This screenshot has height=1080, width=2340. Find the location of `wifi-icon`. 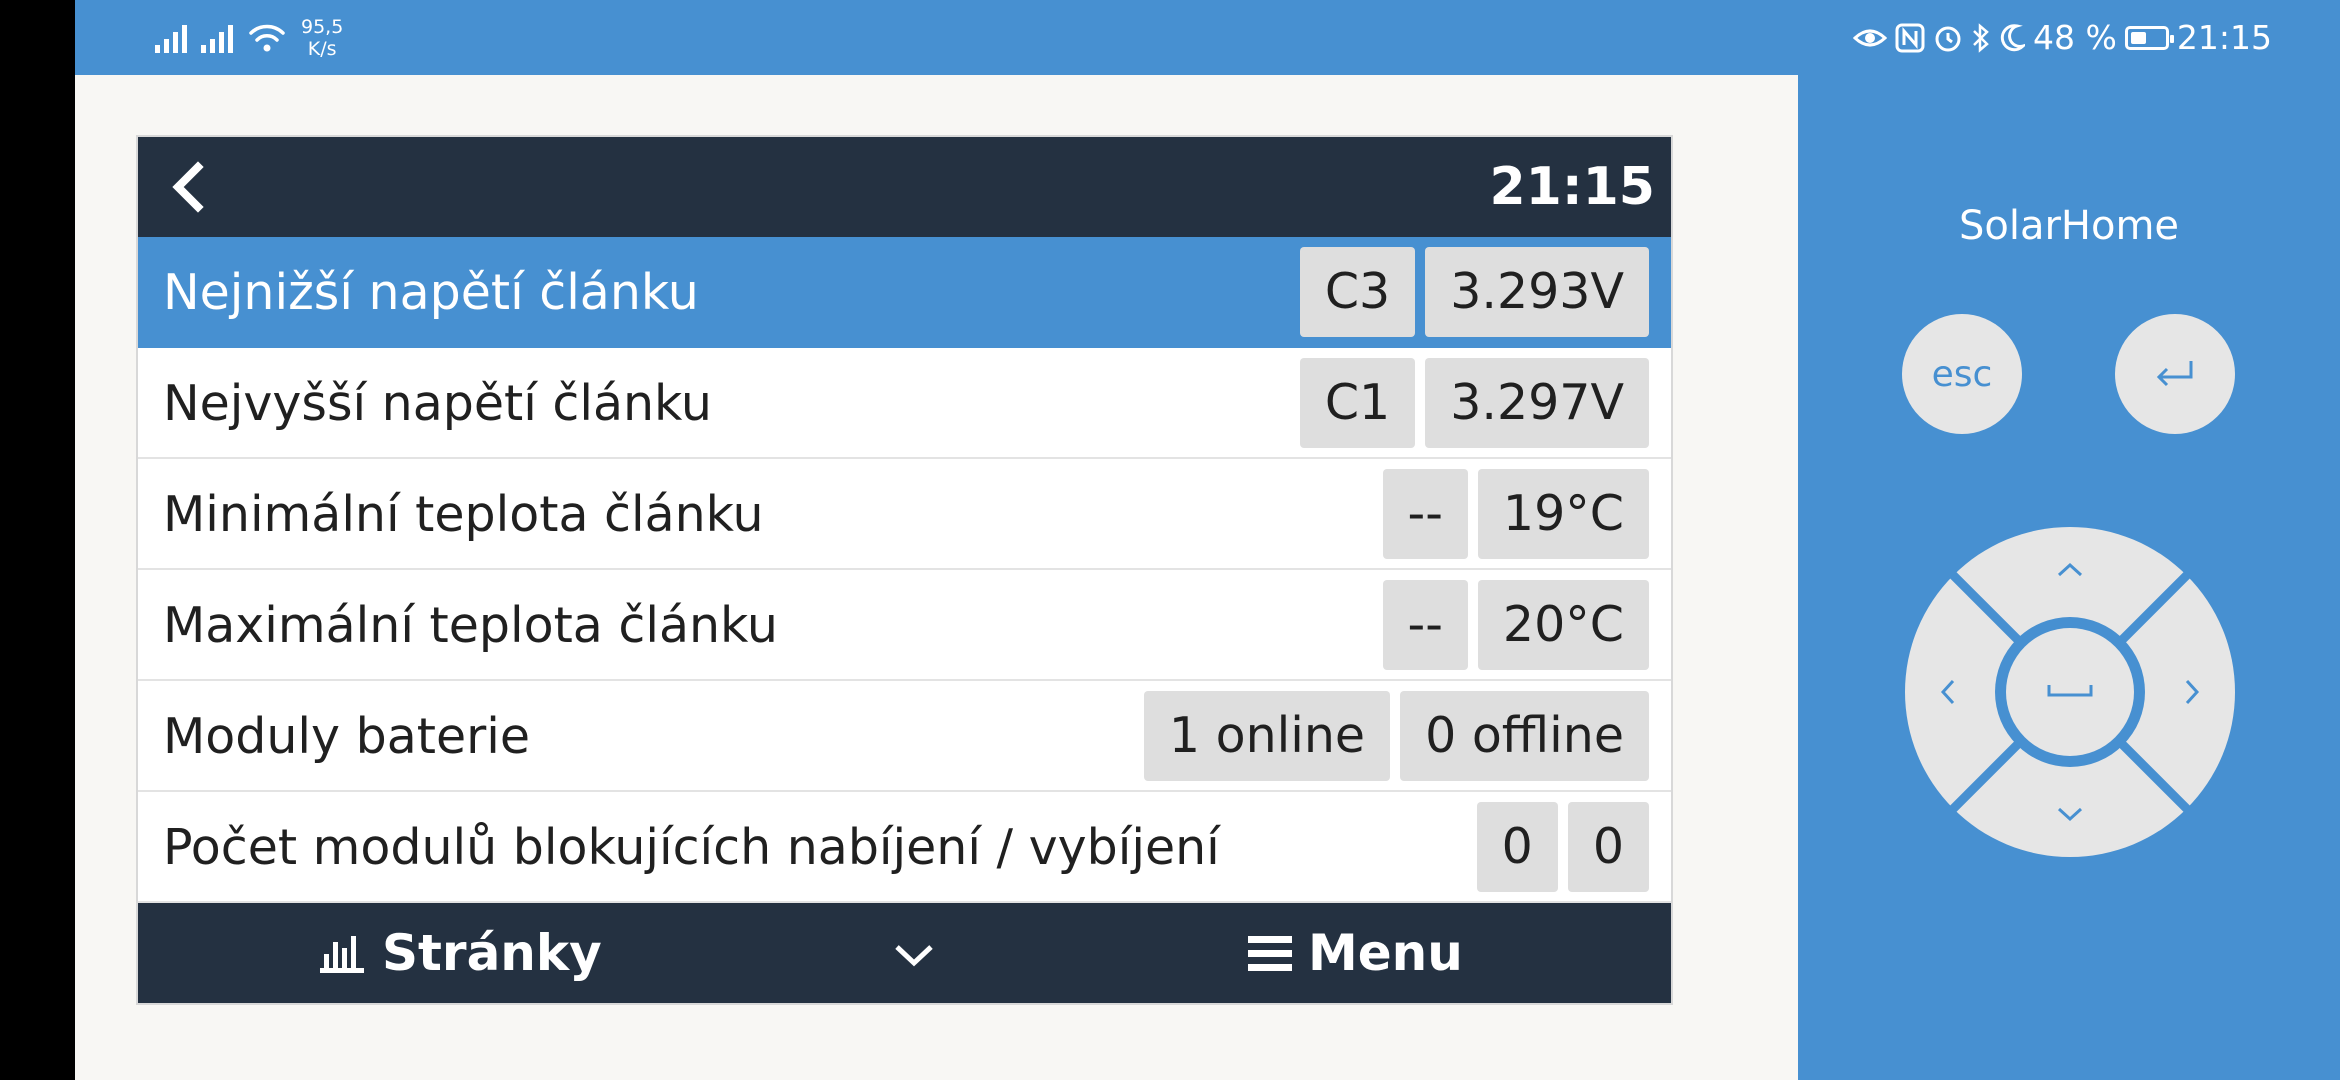

wifi-icon is located at coordinates (267, 37).